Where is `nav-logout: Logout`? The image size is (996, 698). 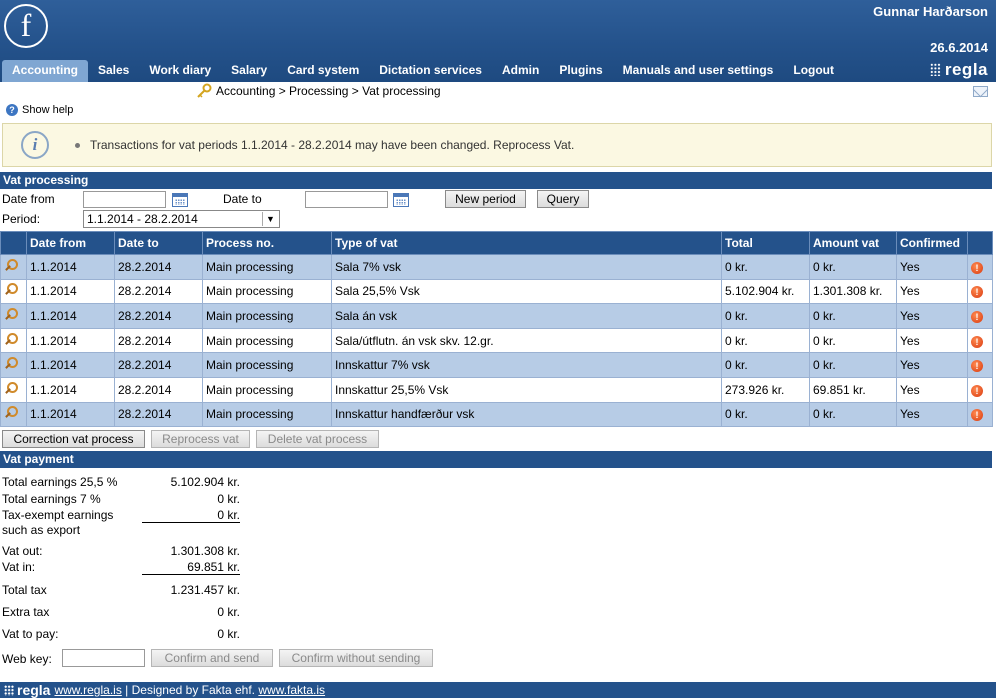 nav-logout: Logout is located at coordinates (813, 71).